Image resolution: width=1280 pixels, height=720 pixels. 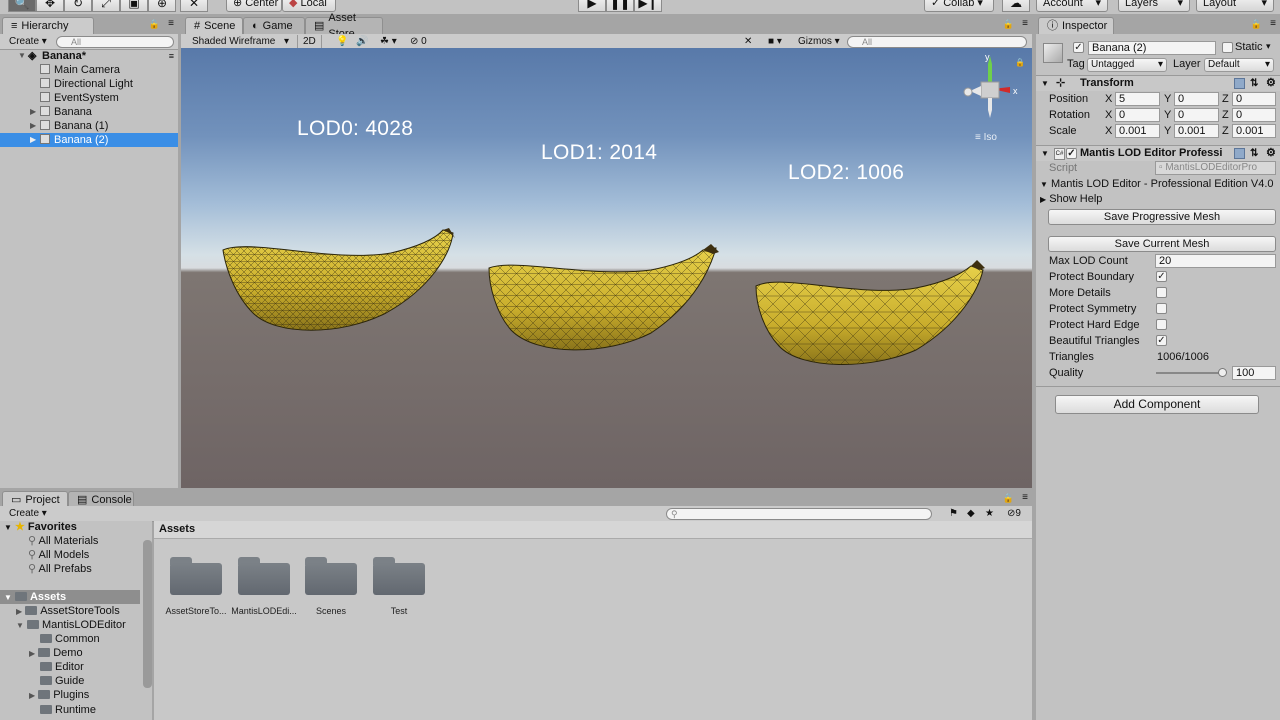 I want to click on banana-lod0, so click(x=338, y=279).